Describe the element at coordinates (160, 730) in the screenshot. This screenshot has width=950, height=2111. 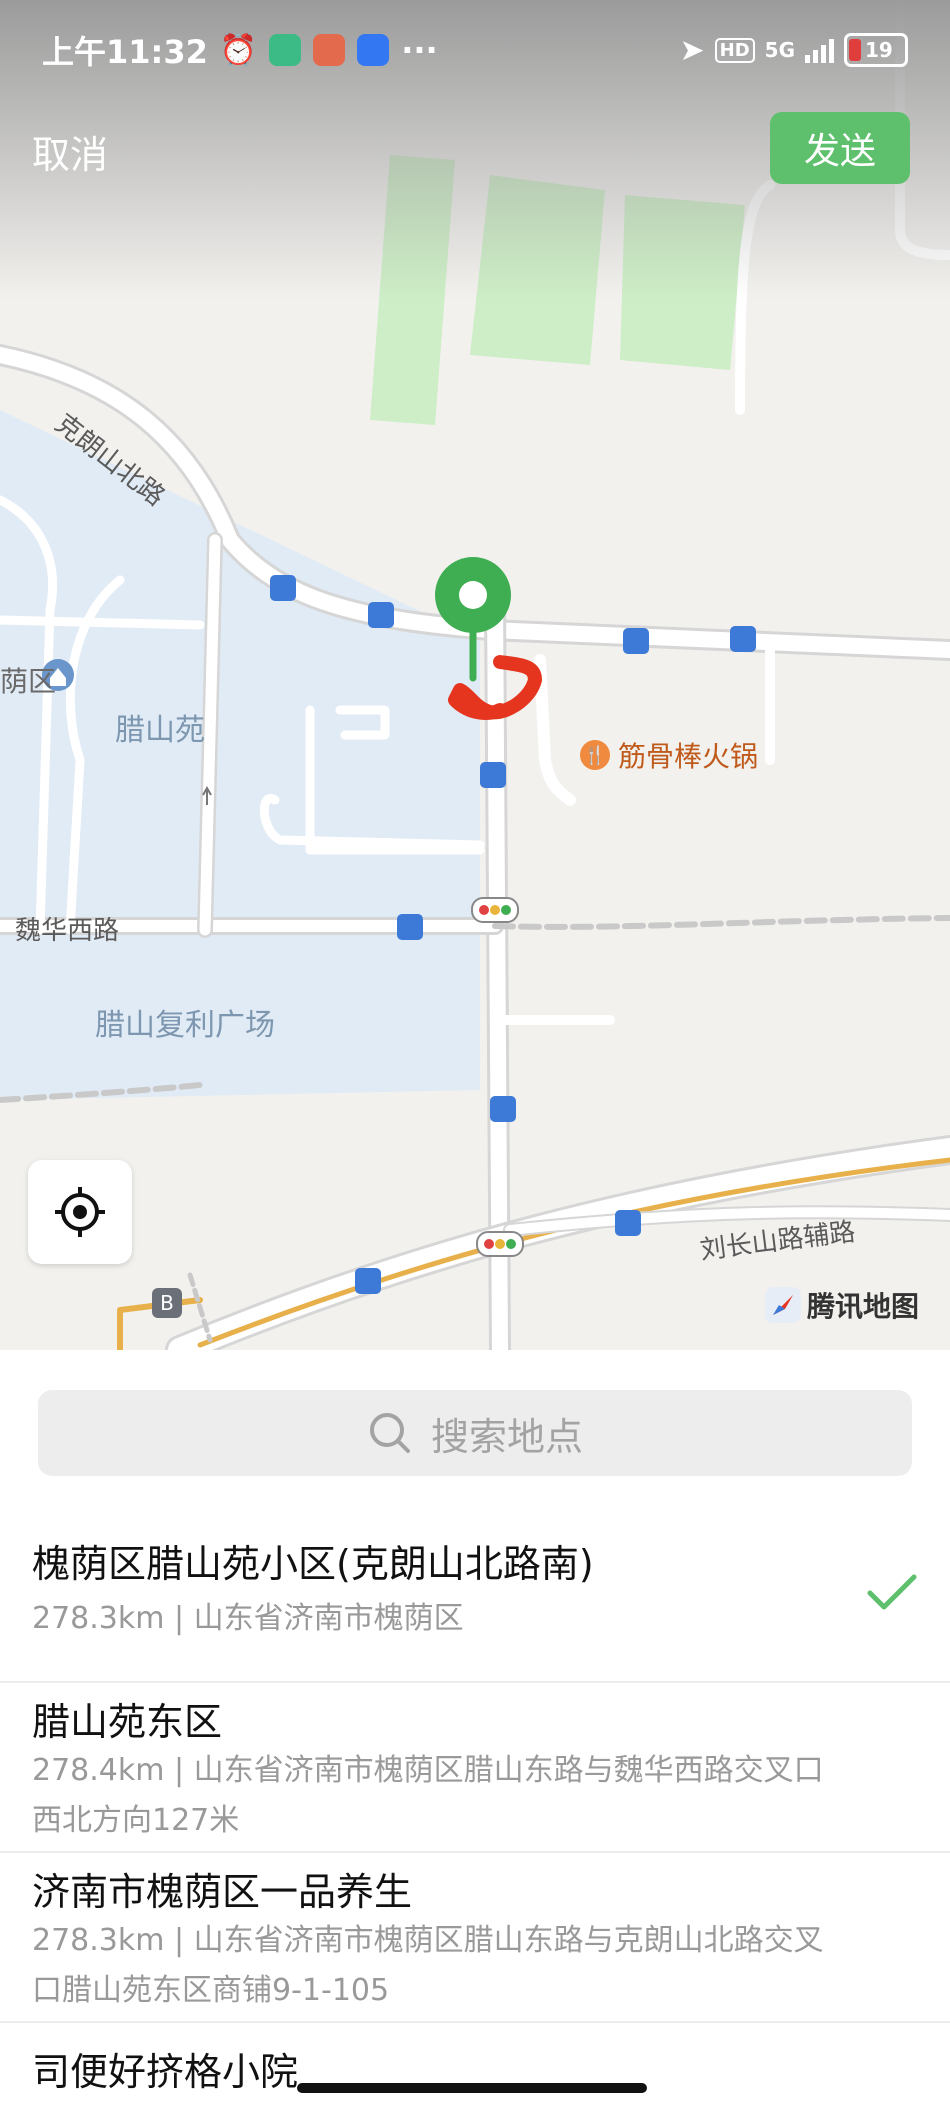
I see `map-label-community: 腊山苑` at that location.